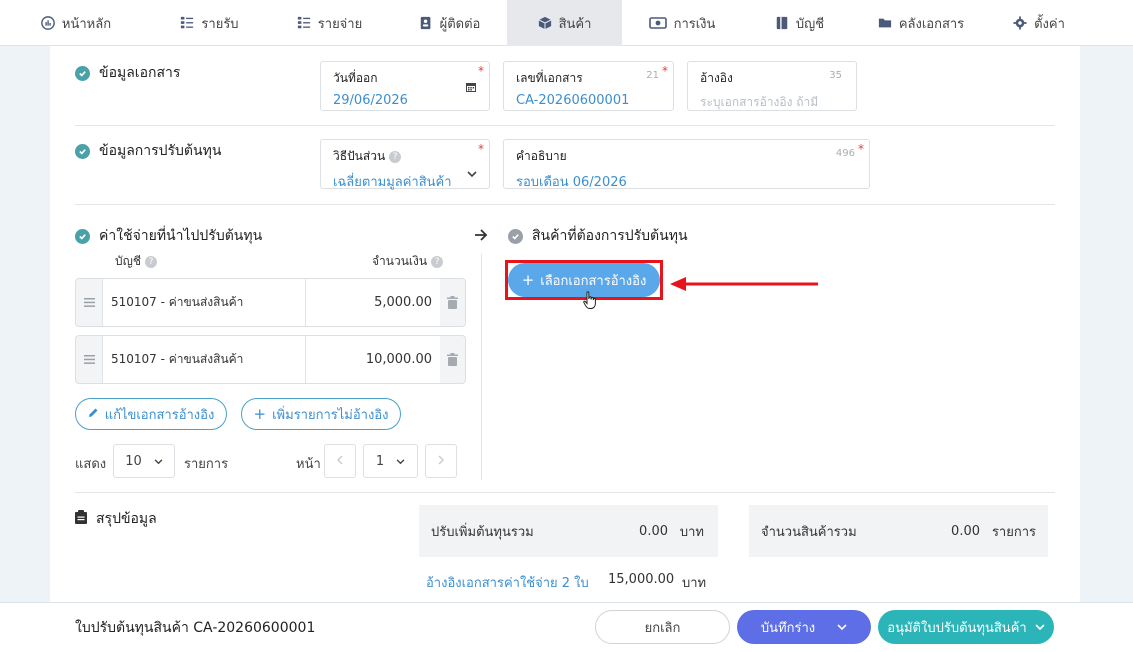  I want to click on pencil-icon, so click(93, 414).